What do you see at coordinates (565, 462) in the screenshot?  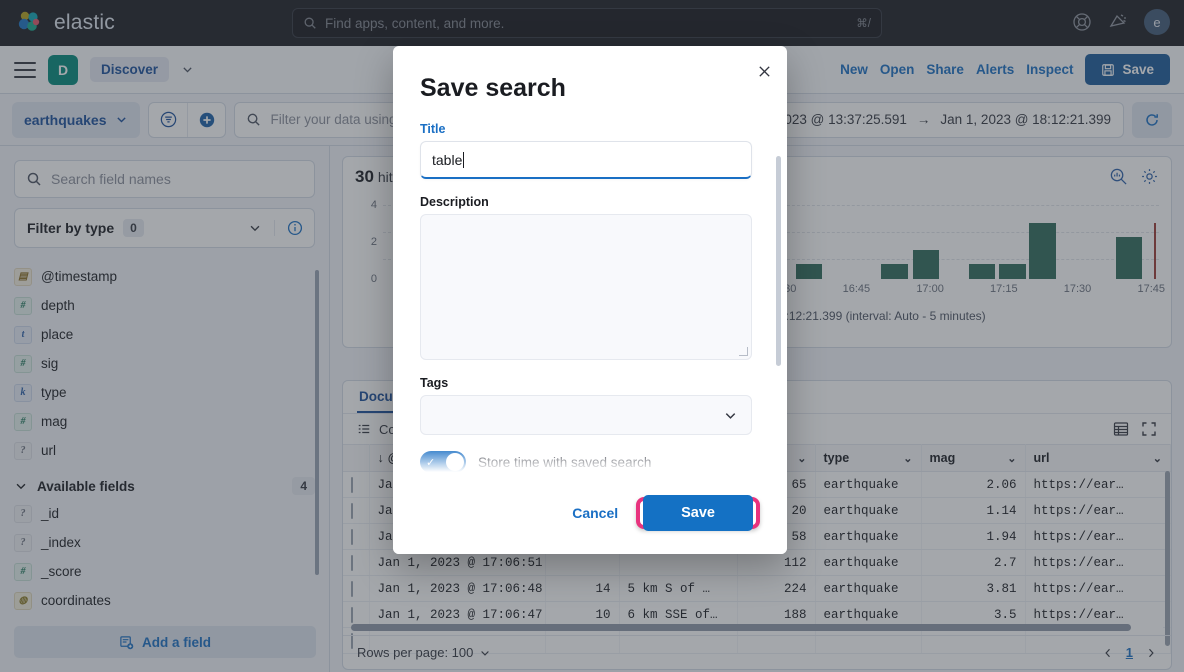 I see `store-time-label: Store time with saved search` at bounding box center [565, 462].